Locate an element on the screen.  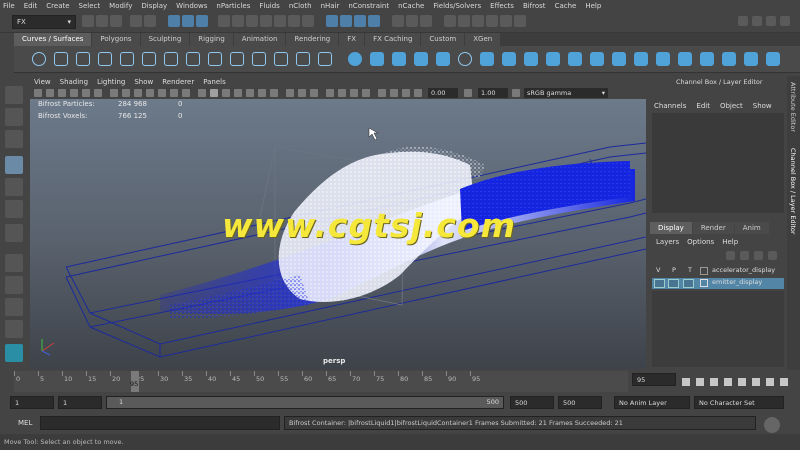
lasso-tool-icon is located at coordinates (14, 117).